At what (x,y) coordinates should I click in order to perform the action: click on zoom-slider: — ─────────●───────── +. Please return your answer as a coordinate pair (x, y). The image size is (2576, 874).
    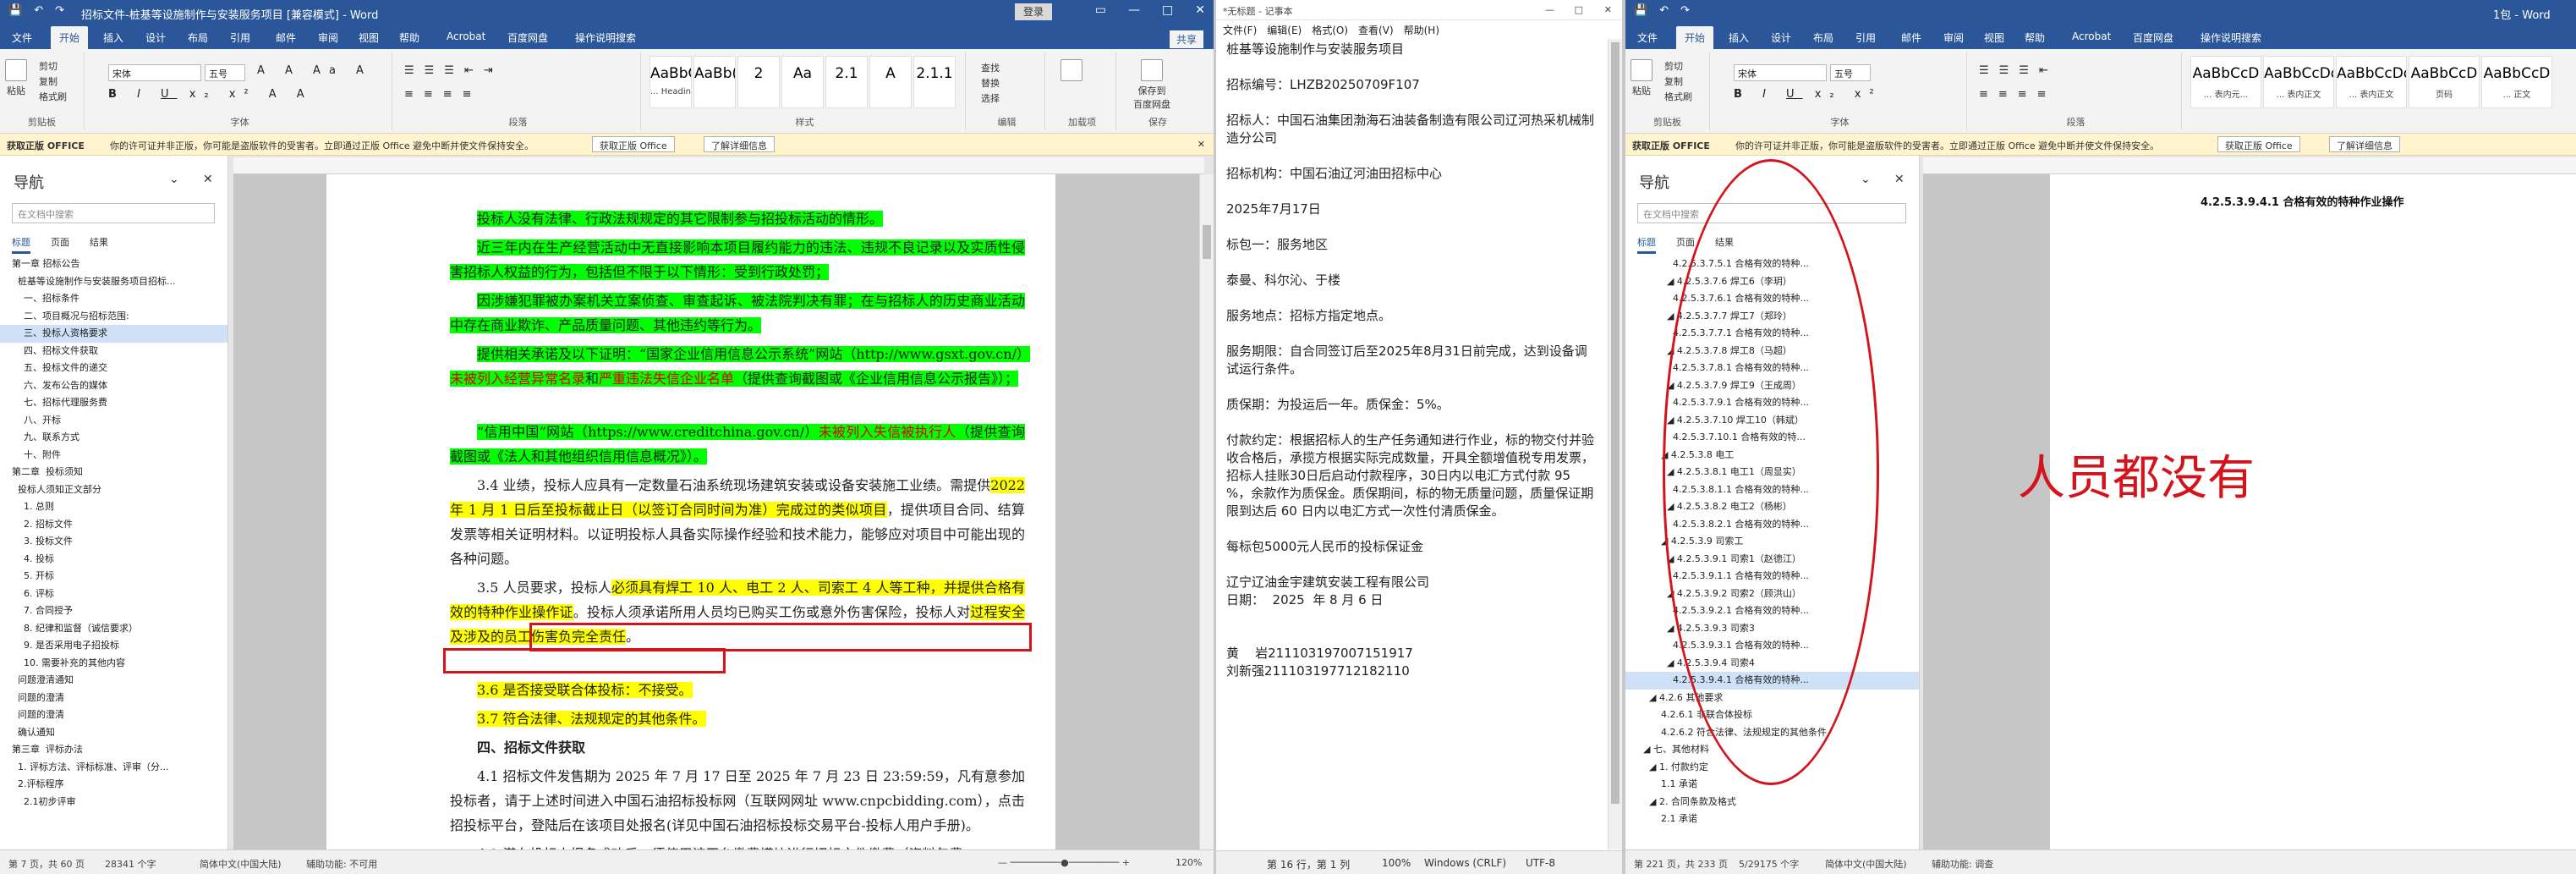
    Looking at the image, I should click on (1064, 862).